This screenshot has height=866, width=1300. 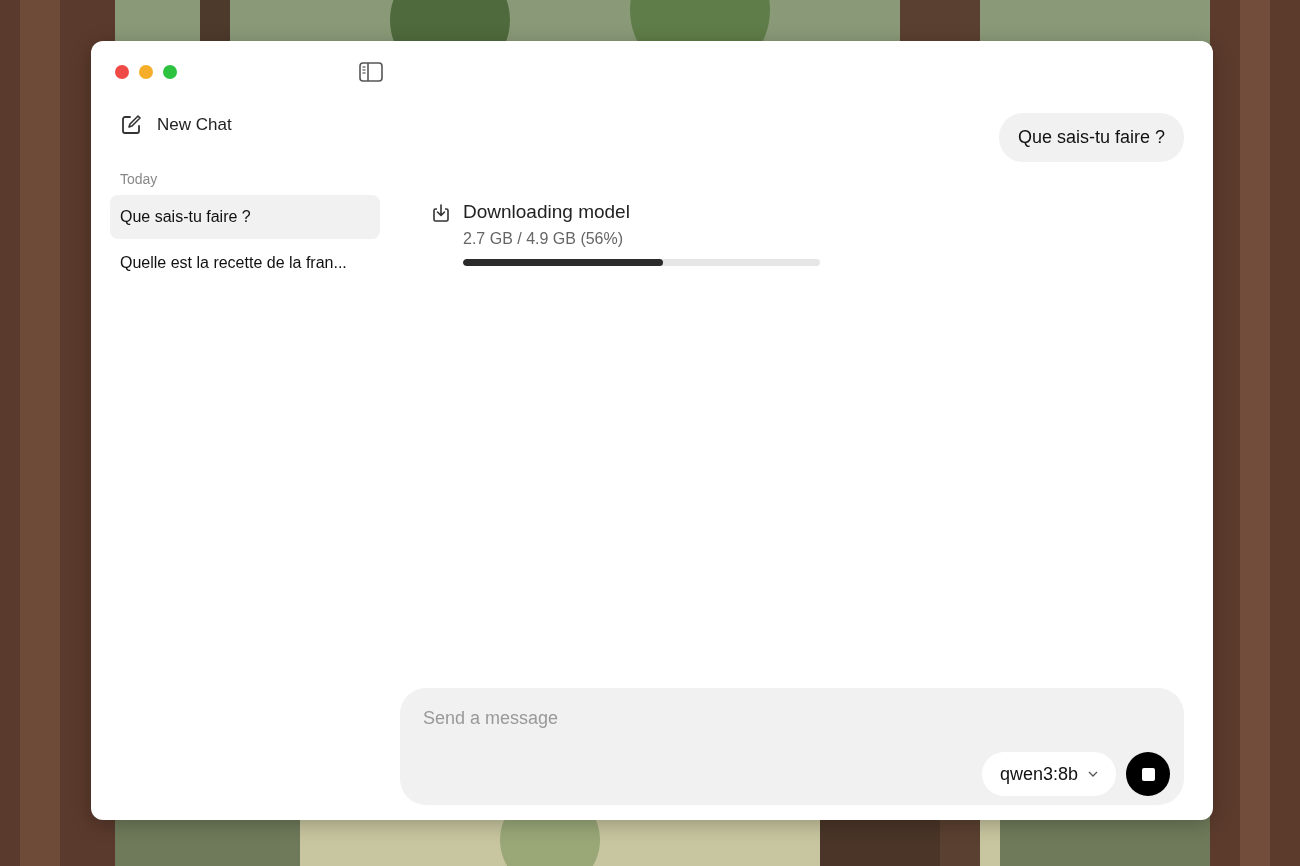 I want to click on user-message: Que sais-tu faire ?, so click(x=1091, y=137).